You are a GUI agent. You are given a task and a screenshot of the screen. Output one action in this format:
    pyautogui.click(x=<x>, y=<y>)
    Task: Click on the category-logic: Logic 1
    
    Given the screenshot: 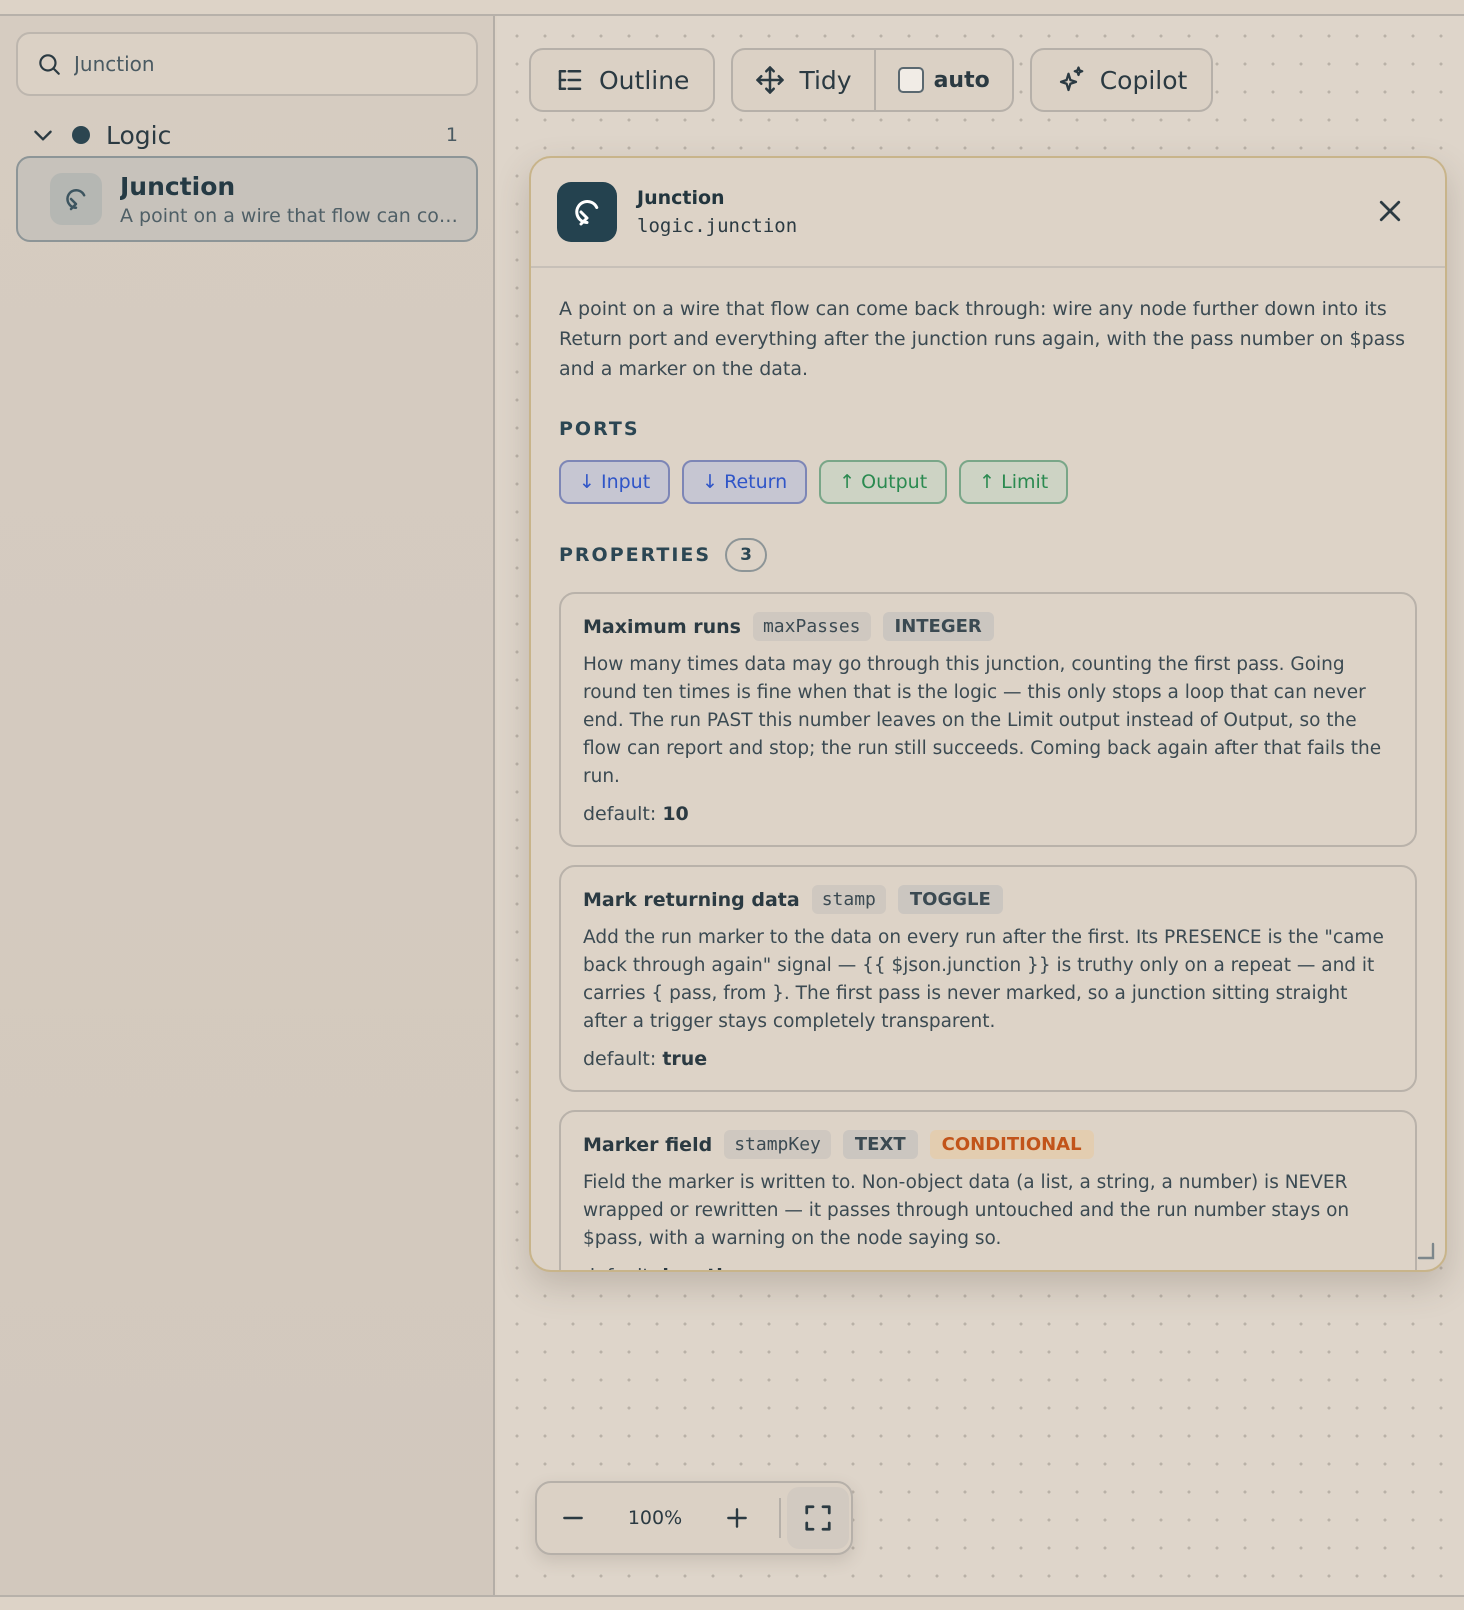 What is the action you would take?
    pyautogui.click(x=245, y=135)
    